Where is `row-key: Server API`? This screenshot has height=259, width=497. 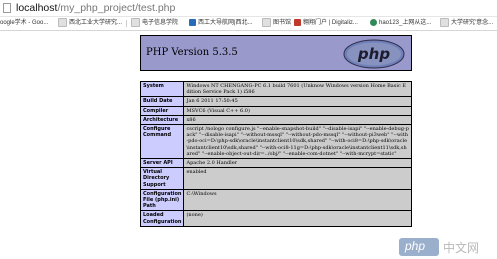 row-key: Server API is located at coordinates (162, 163).